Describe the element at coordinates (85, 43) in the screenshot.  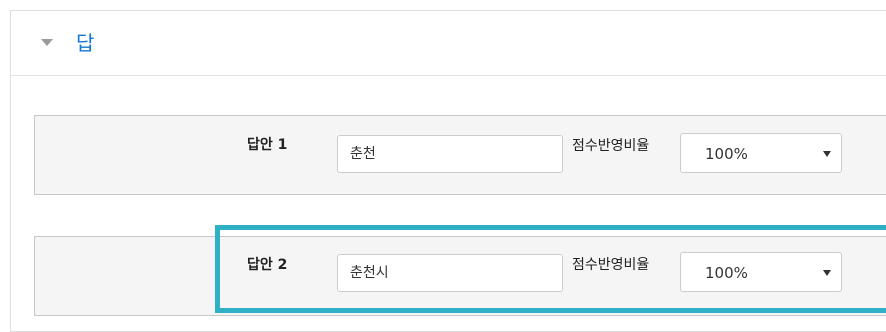
I see `section-title: 답` at that location.